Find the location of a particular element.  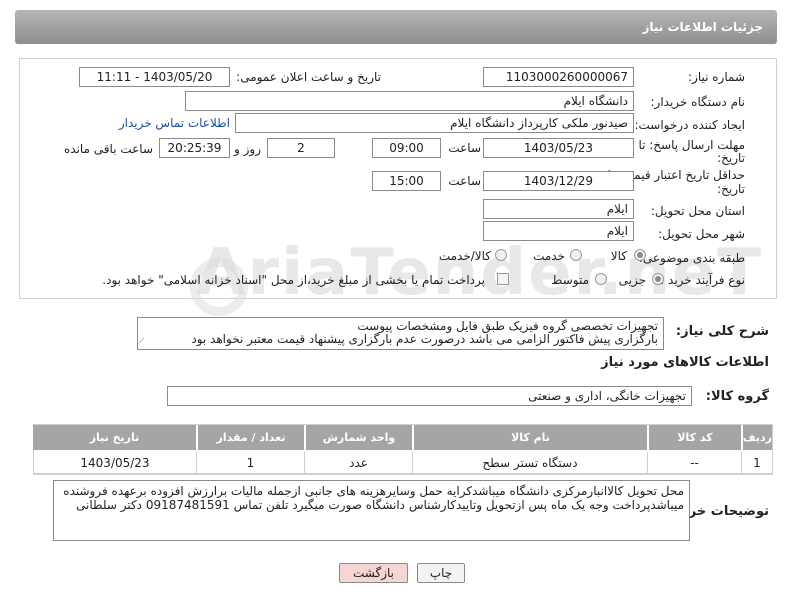

validity-time-field: 15:00 is located at coordinates (406, 181).